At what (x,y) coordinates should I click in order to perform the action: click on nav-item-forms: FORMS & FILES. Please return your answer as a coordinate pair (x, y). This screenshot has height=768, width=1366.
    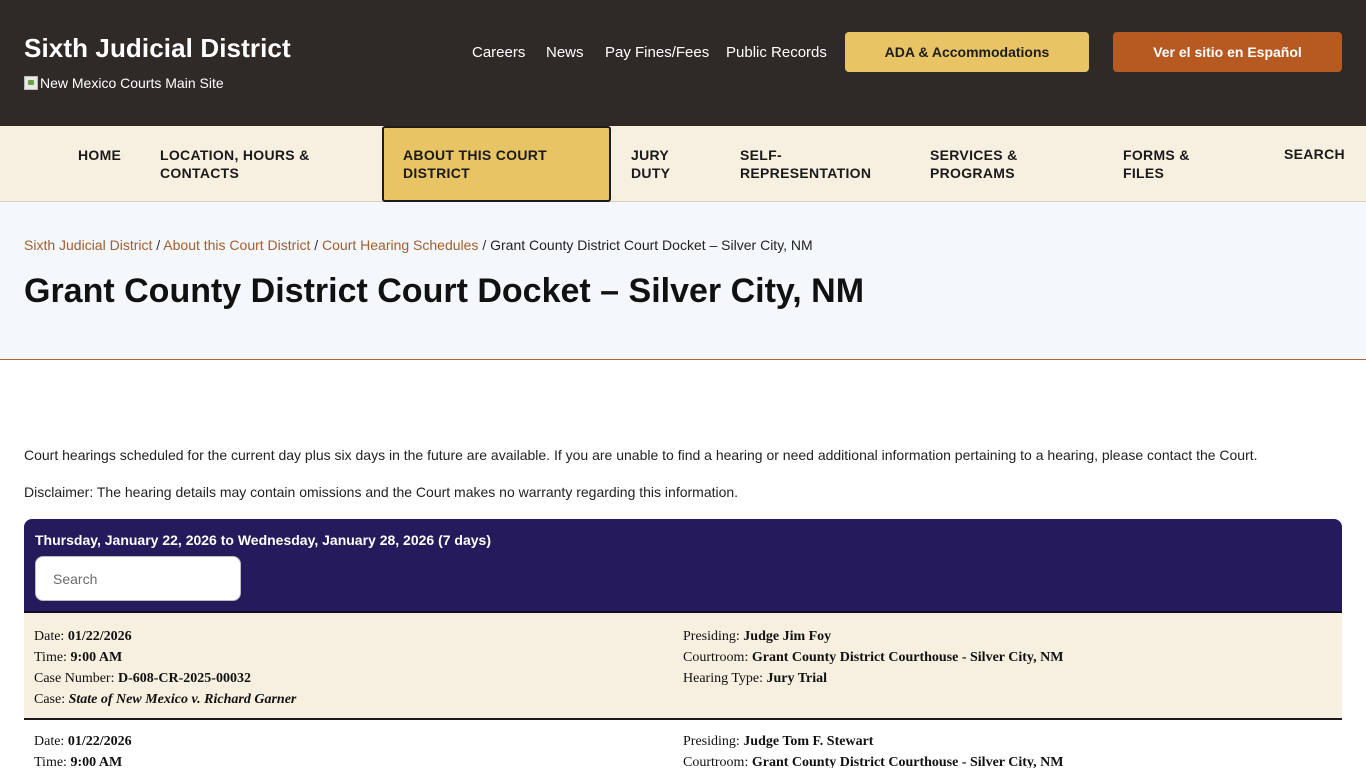
    Looking at the image, I should click on (1168, 164).